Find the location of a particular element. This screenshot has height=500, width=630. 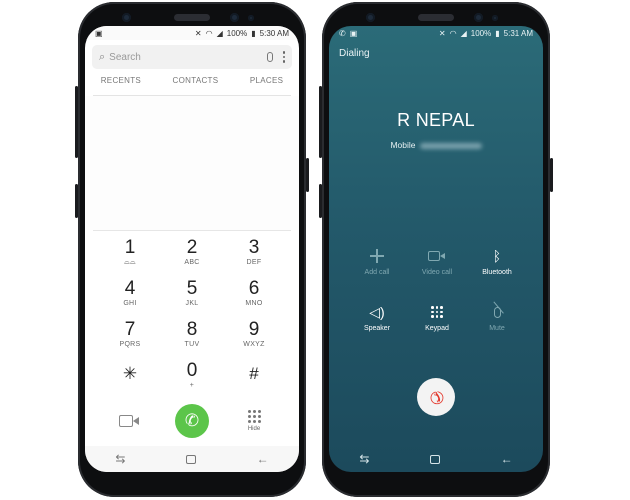

key-4: 4 GHI is located at coordinates (130, 299).